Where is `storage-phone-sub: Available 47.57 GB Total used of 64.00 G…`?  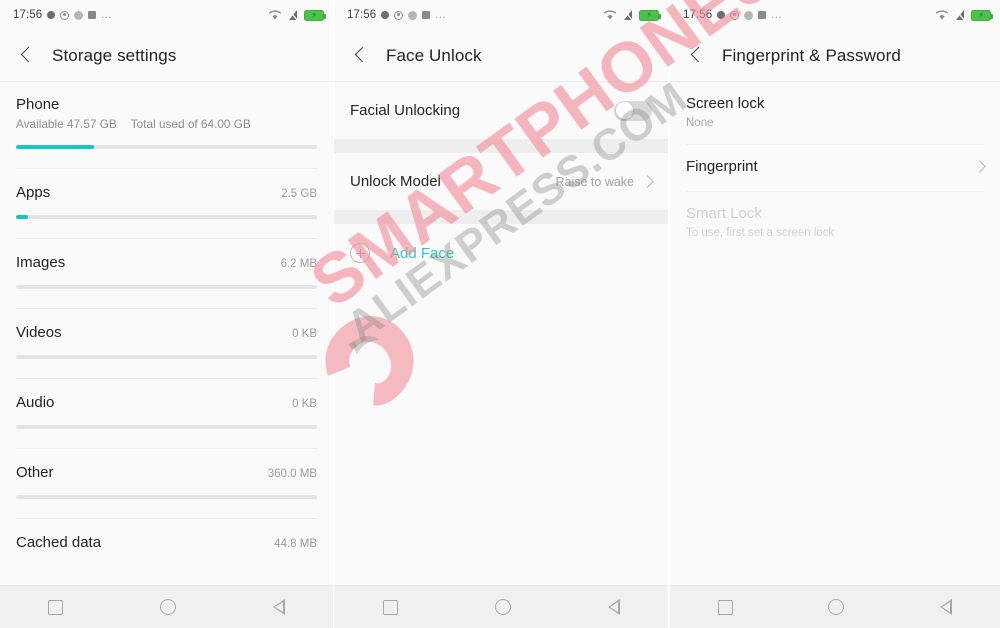 storage-phone-sub: Available 47.57 GB Total used of 64.00 G… is located at coordinates (166, 124).